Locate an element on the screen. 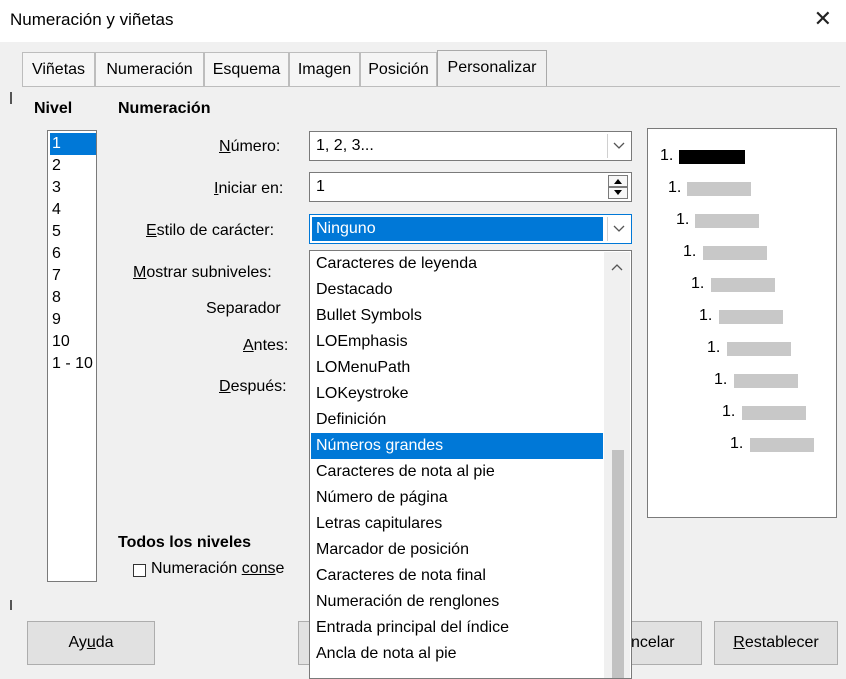 The width and height of the screenshot is (846, 679). title-bar: Numeración y viñetas ✕ is located at coordinates (423, 21).